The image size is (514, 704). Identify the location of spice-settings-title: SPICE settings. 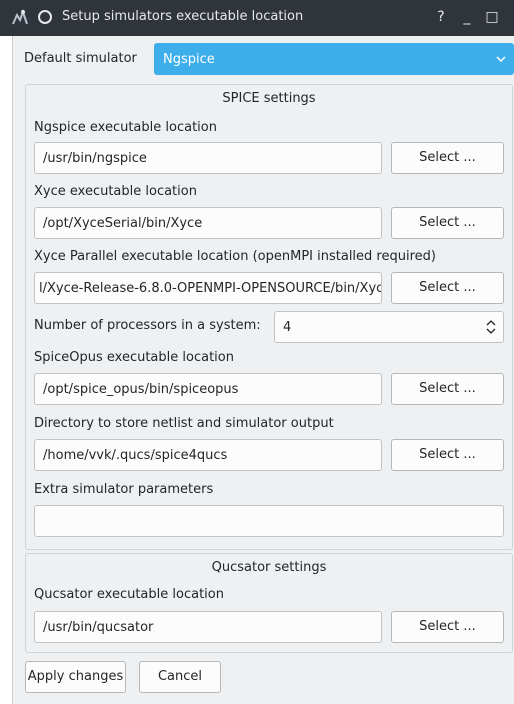
(269, 98).